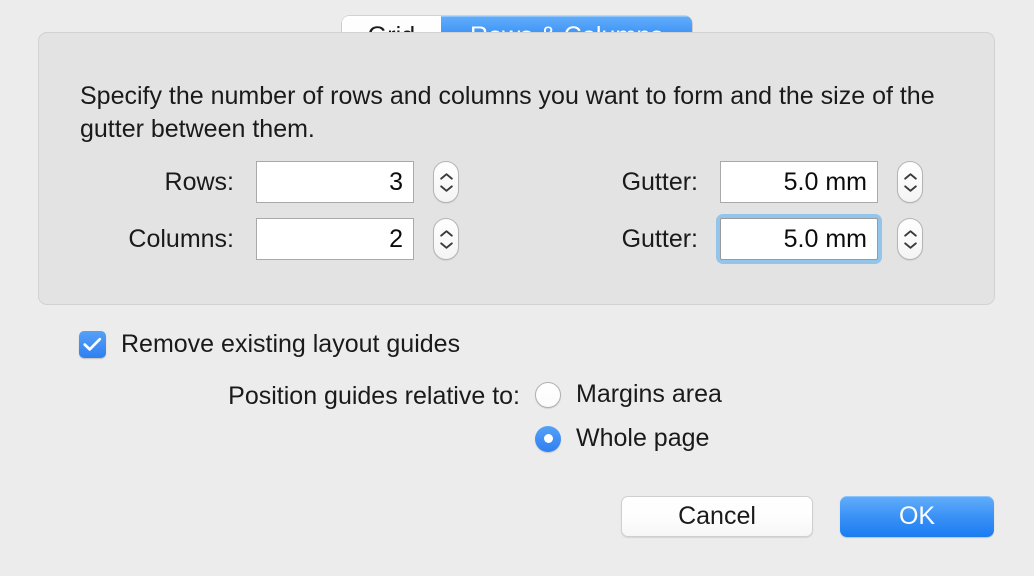 The image size is (1034, 576). I want to click on rows-input: 3, so click(335, 182).